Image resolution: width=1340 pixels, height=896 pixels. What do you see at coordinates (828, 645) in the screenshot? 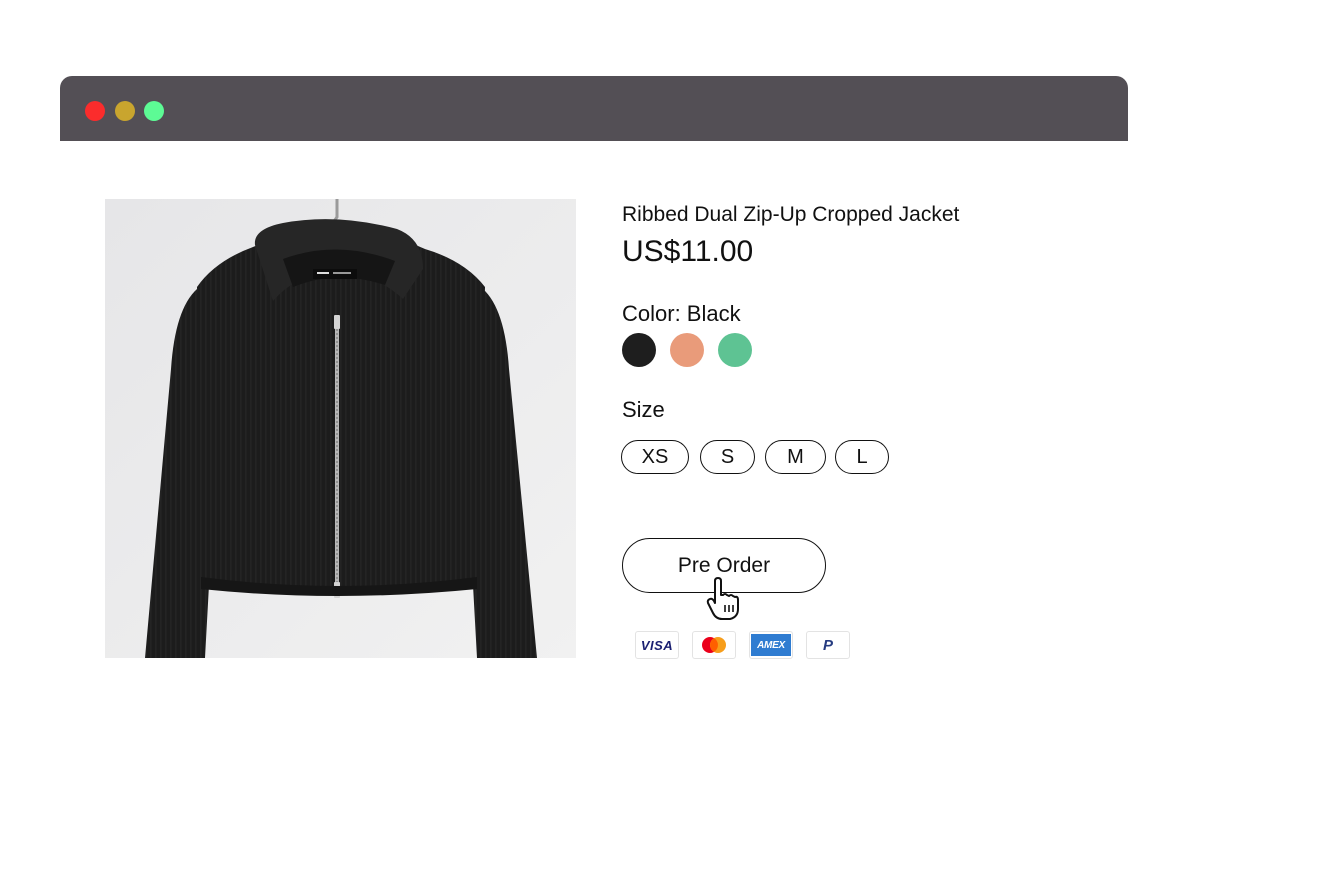
I see `paypal-icon: P` at bounding box center [828, 645].